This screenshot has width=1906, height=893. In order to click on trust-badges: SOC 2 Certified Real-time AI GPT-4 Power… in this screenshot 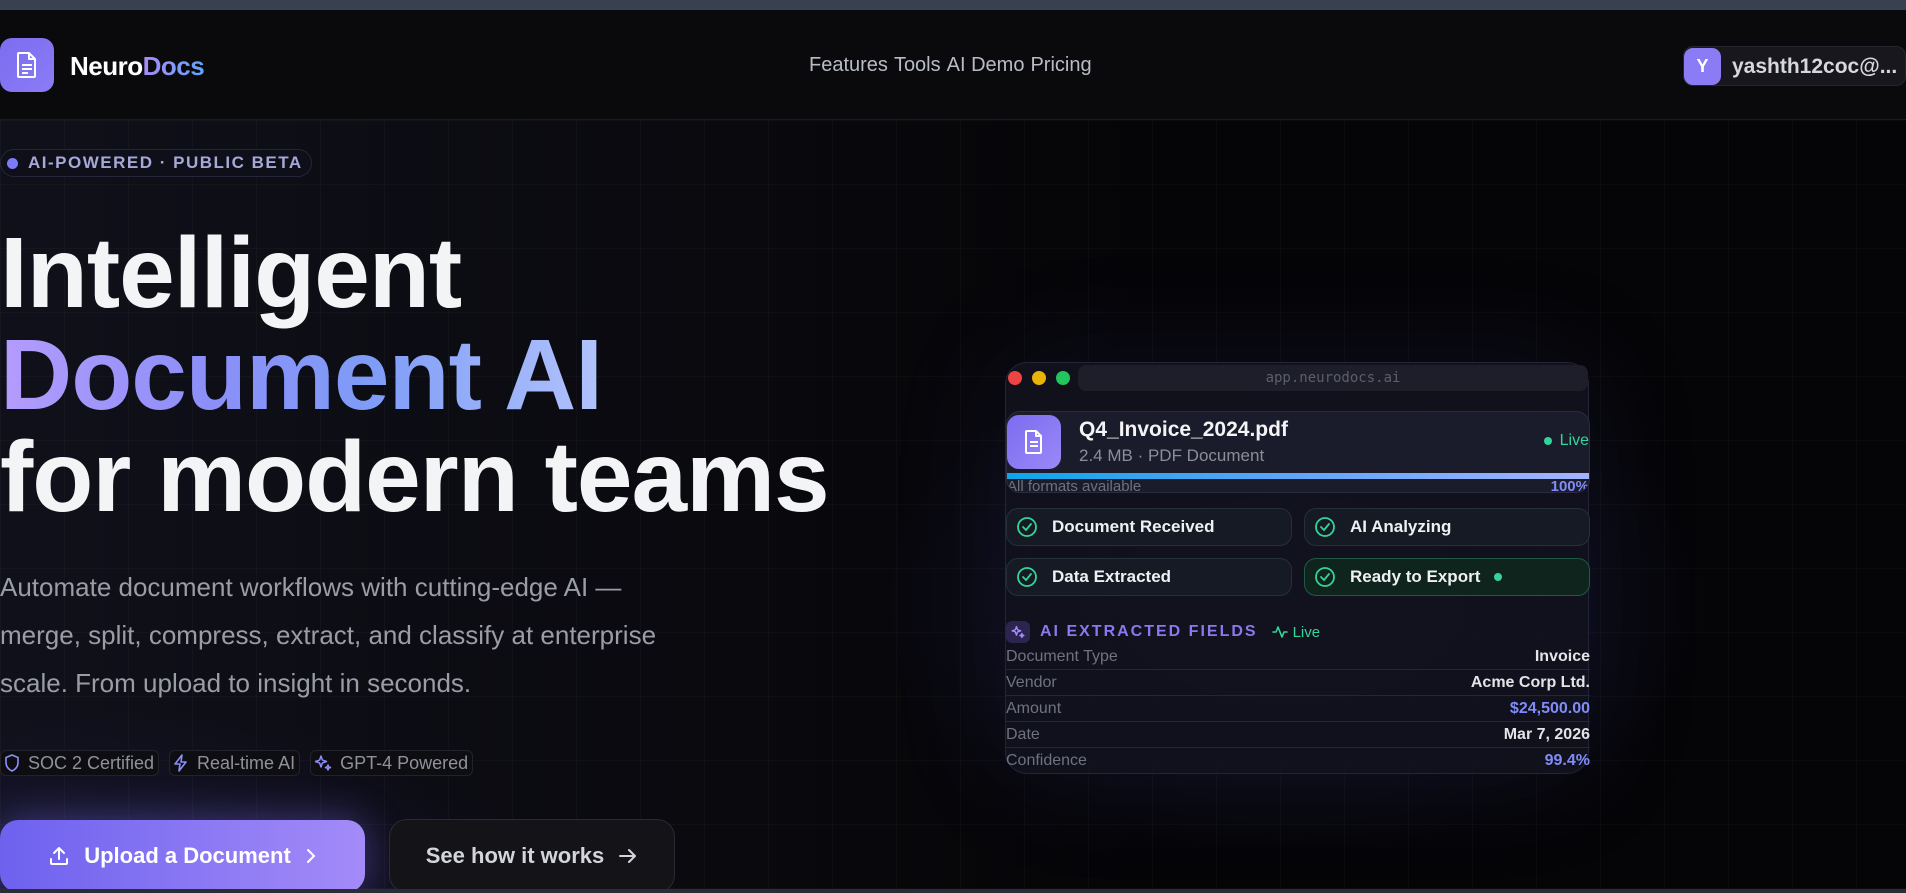, I will do `click(237, 763)`.